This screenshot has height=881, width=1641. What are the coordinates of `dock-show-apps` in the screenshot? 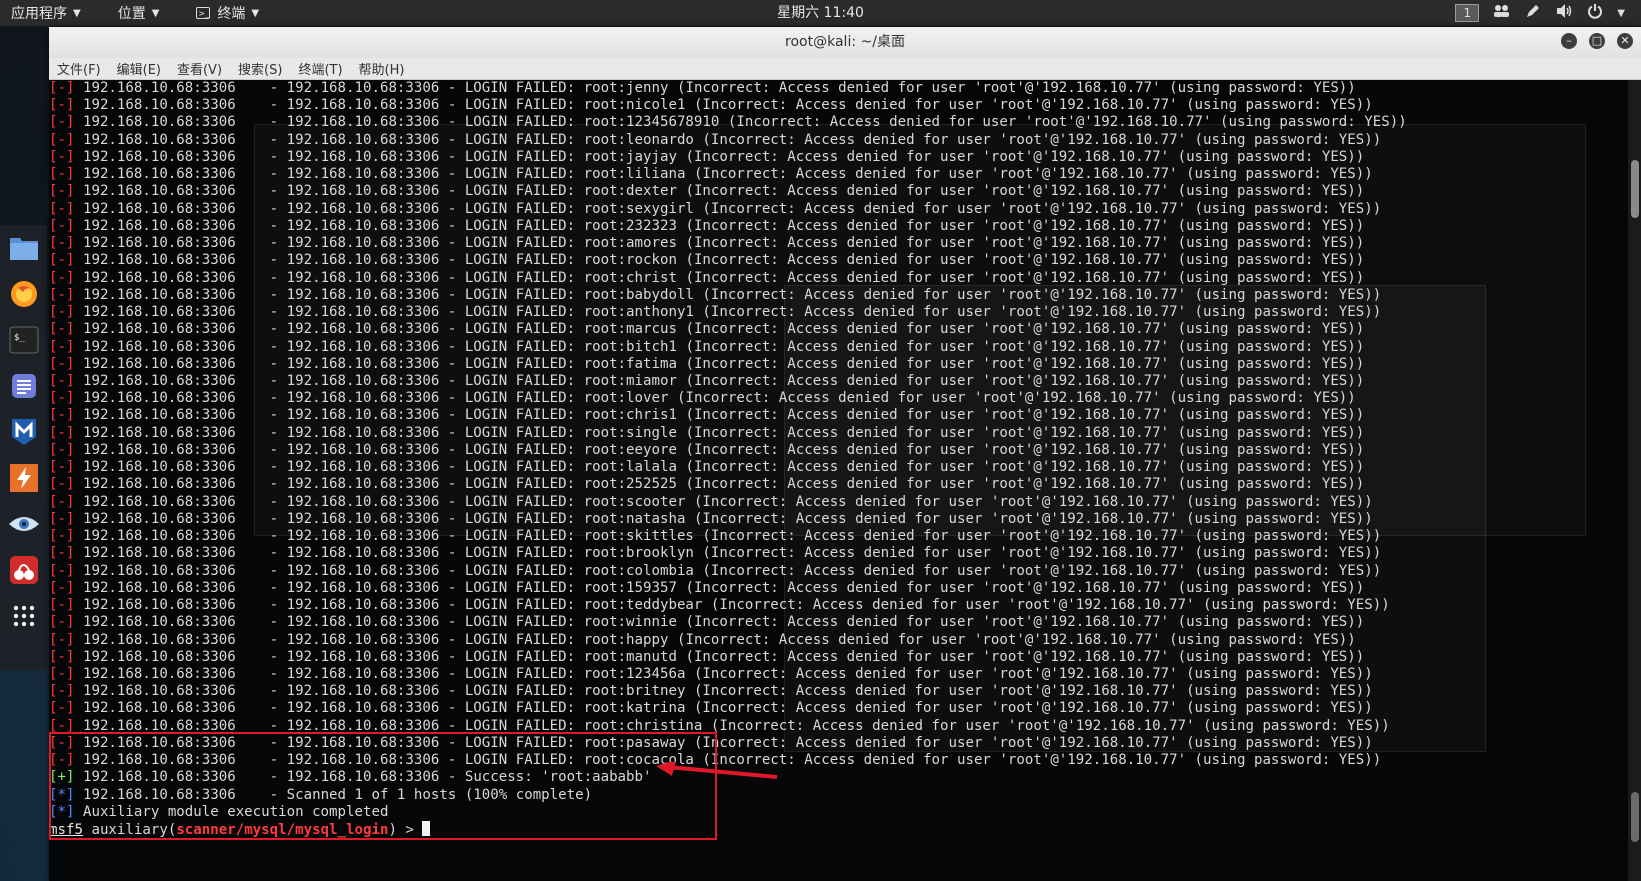 It's located at (23, 616).